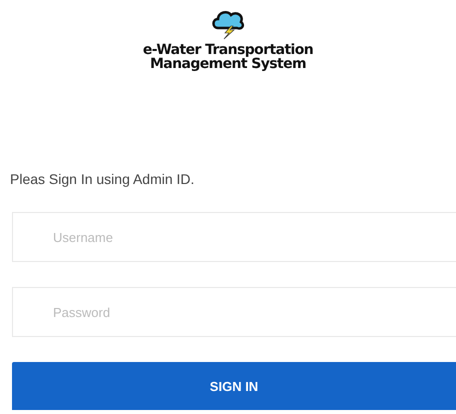  What do you see at coordinates (228, 24) in the screenshot?
I see `cloud-lightning-icon` at bounding box center [228, 24].